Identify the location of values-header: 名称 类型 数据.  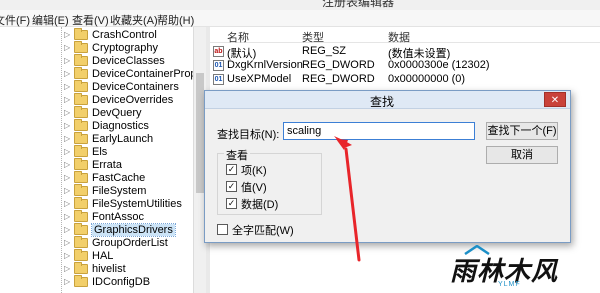
(405, 36).